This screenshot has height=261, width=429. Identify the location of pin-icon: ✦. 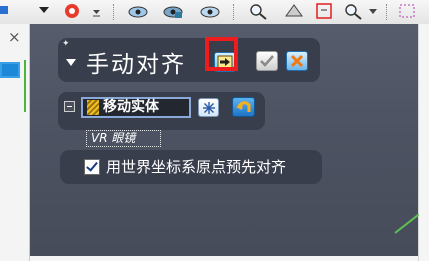
(66, 43).